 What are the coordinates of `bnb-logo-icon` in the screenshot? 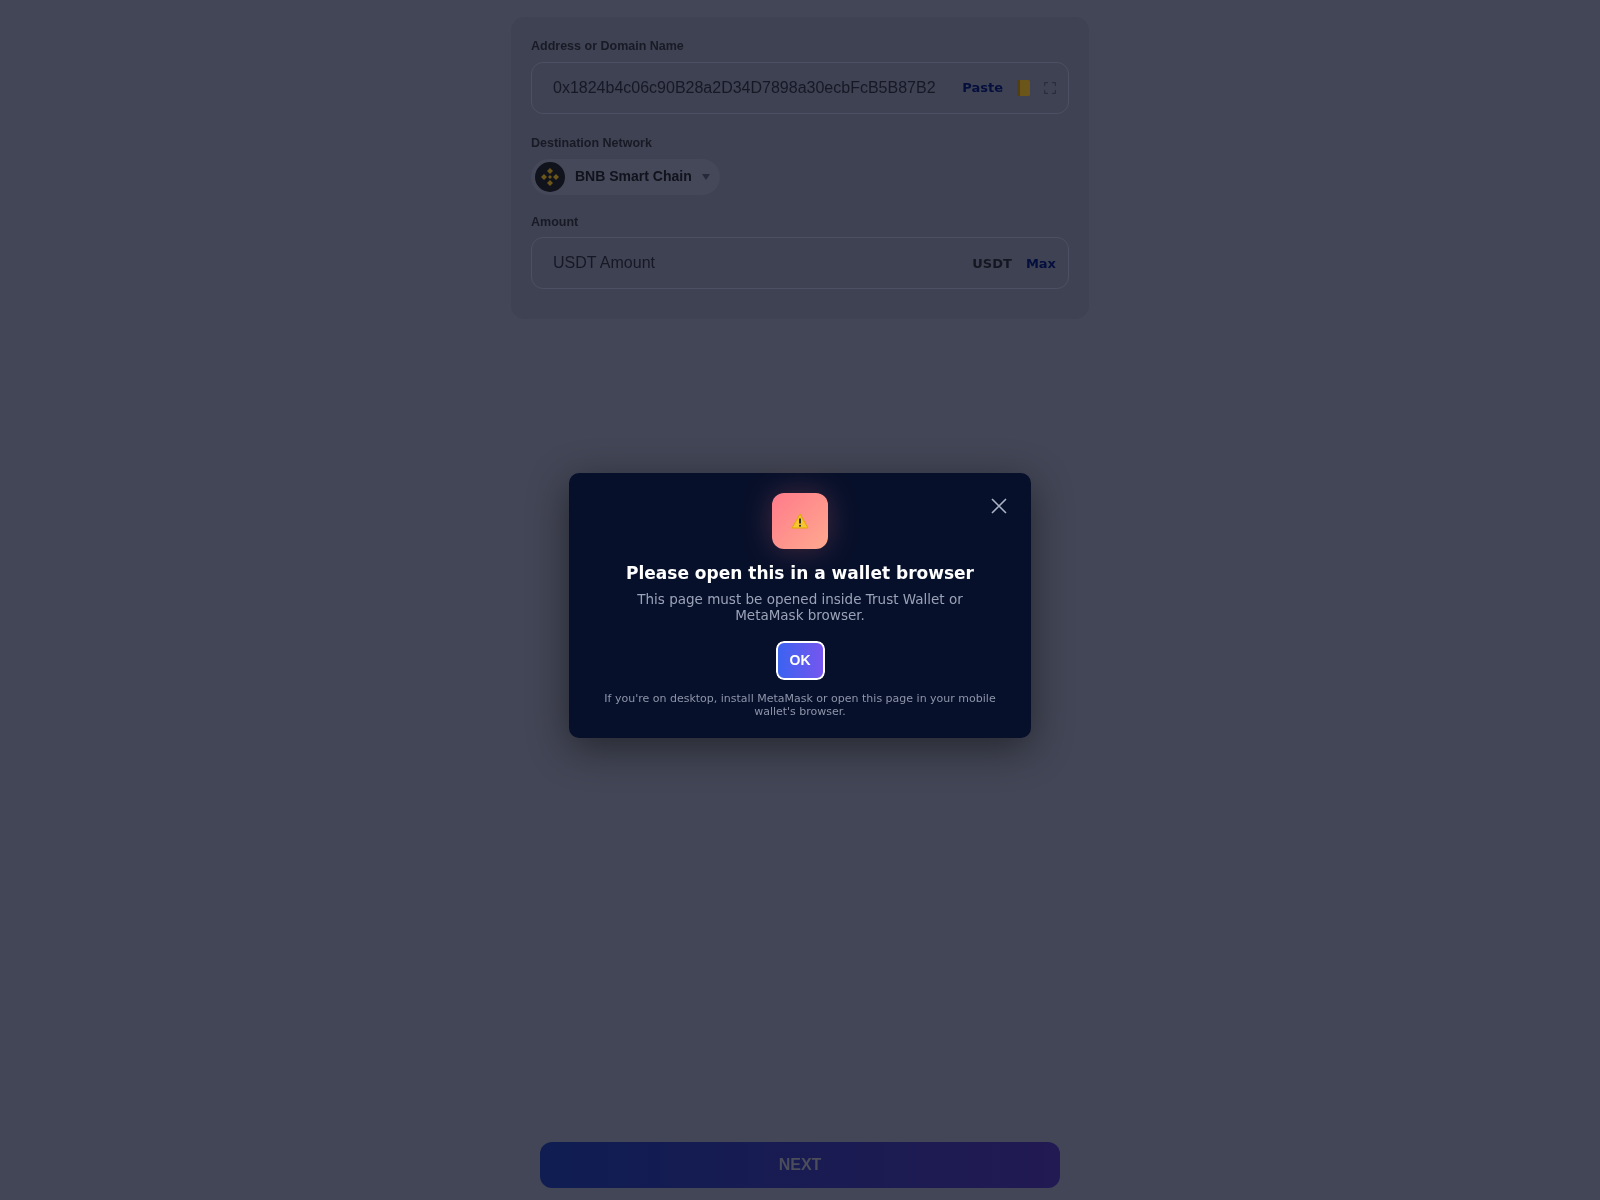 It's located at (550, 176).